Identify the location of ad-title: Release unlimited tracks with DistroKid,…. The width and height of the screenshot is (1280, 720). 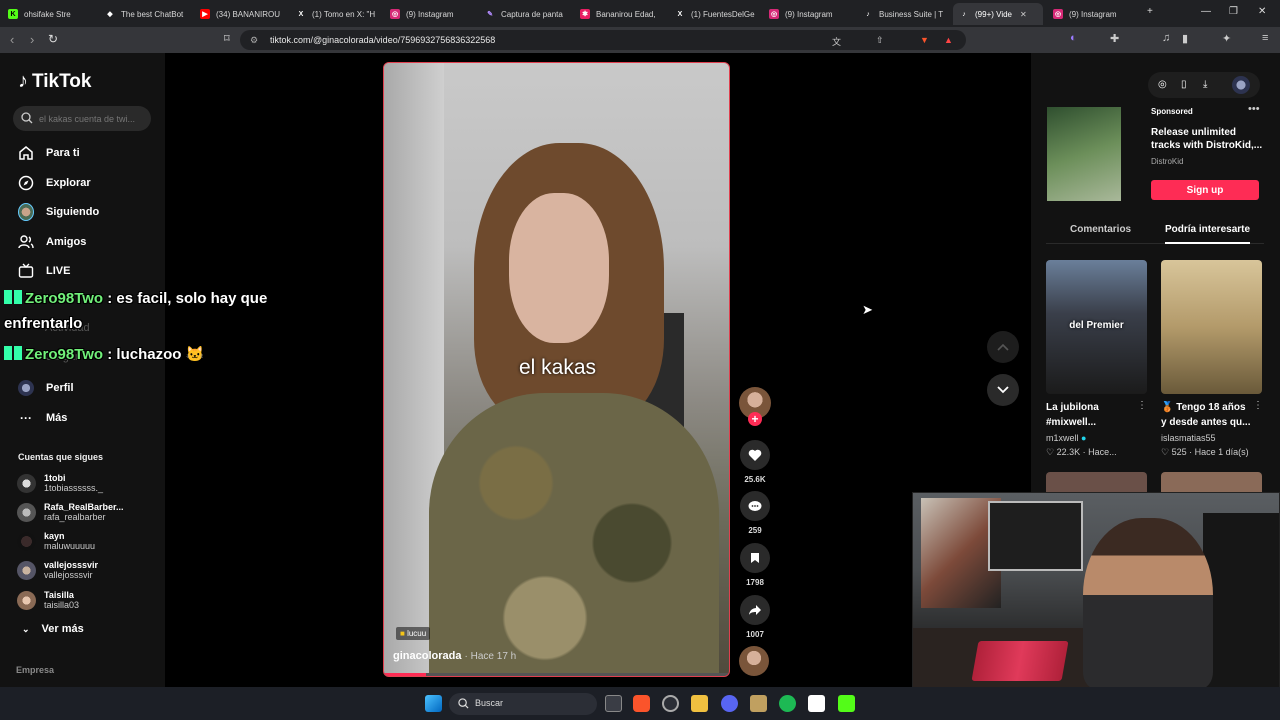
(1207, 139).